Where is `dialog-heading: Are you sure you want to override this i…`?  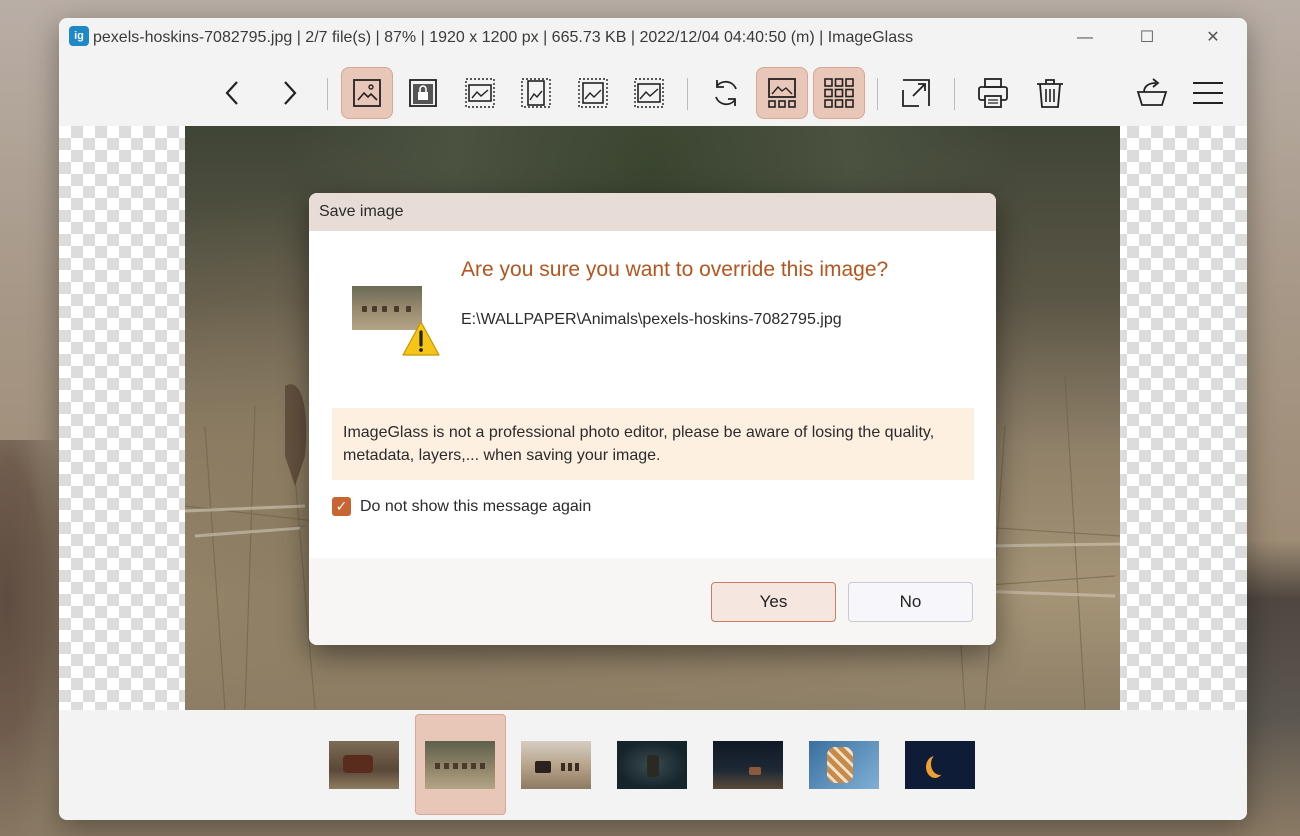
dialog-heading: Are you sure you want to override this i… is located at coordinates (675, 269).